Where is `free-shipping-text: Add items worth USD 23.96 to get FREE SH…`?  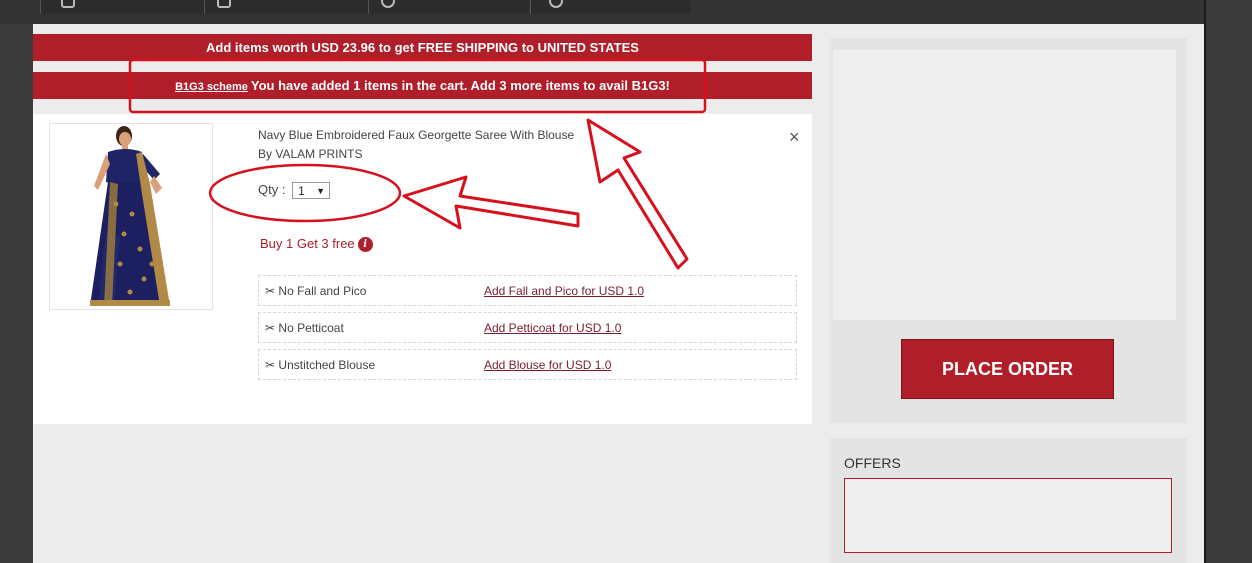
free-shipping-text: Add items worth USD 23.96 to get FREE SH… is located at coordinates (422, 47).